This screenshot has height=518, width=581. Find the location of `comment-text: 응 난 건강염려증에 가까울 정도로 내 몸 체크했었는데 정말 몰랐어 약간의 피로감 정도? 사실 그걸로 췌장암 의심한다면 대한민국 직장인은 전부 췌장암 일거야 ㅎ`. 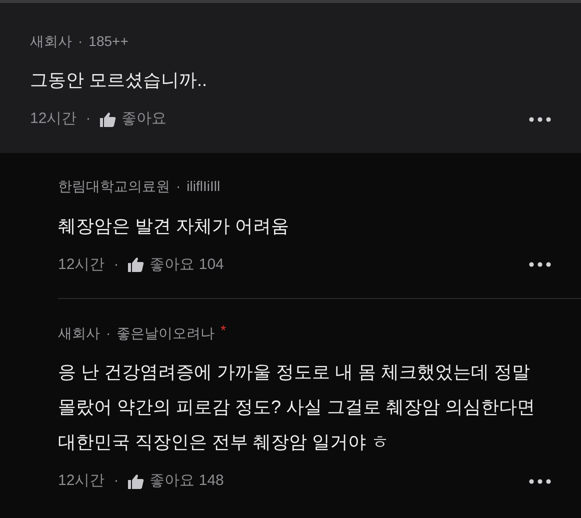

comment-text: 응 난 건강염려증에 가까울 정도로 내 몸 체크했었는데 정말 몰랐어 약간의 피로감 정도? 사실 그걸로 췌장암 의심한다면 대한민국 직장인은 전부 췌장암 일거야 ㅎ is located at coordinates (297, 407).